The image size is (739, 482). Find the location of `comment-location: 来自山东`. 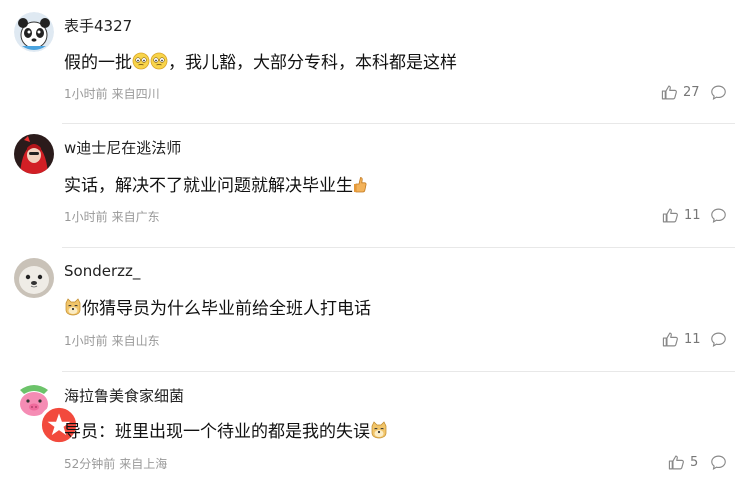

comment-location: 来自山东 is located at coordinates (135, 341).